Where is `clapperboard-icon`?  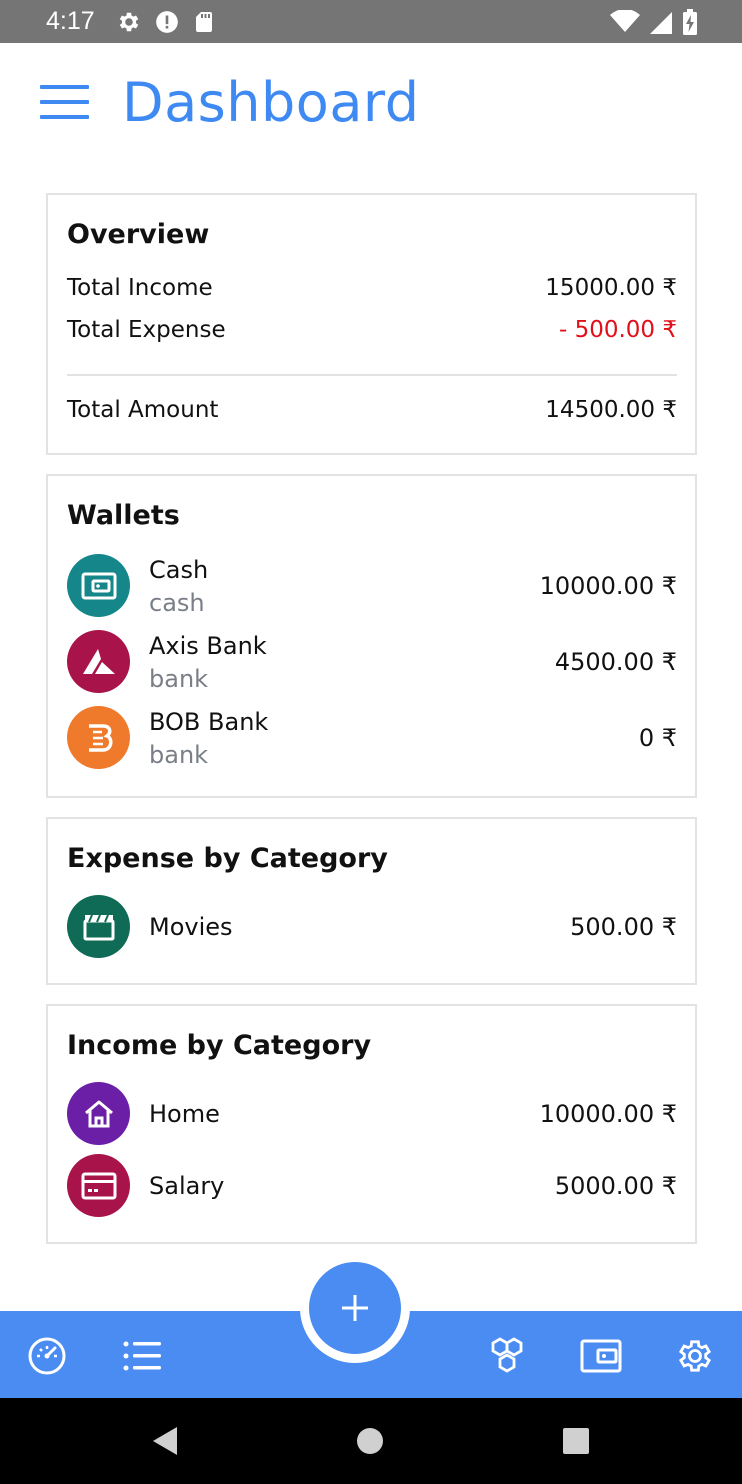 clapperboard-icon is located at coordinates (98, 927).